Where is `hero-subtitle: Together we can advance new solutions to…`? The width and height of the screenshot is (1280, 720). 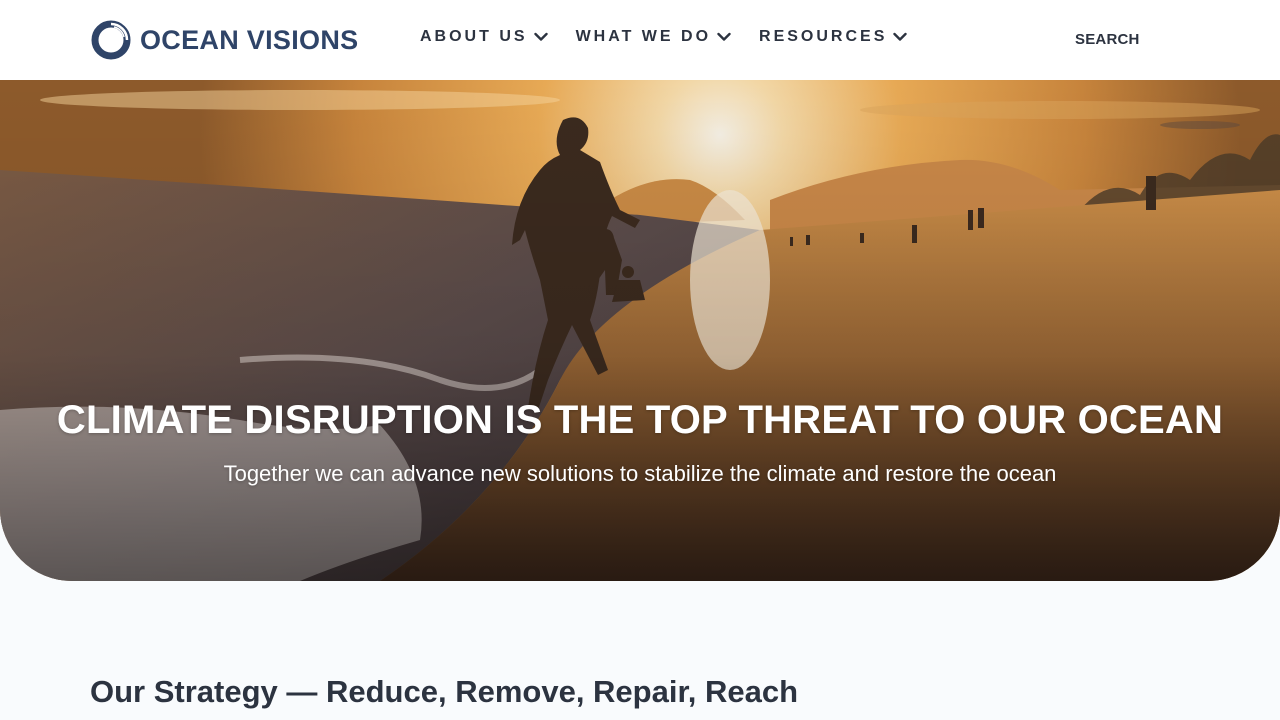
hero-subtitle: Together we can advance new solutions to… is located at coordinates (640, 473).